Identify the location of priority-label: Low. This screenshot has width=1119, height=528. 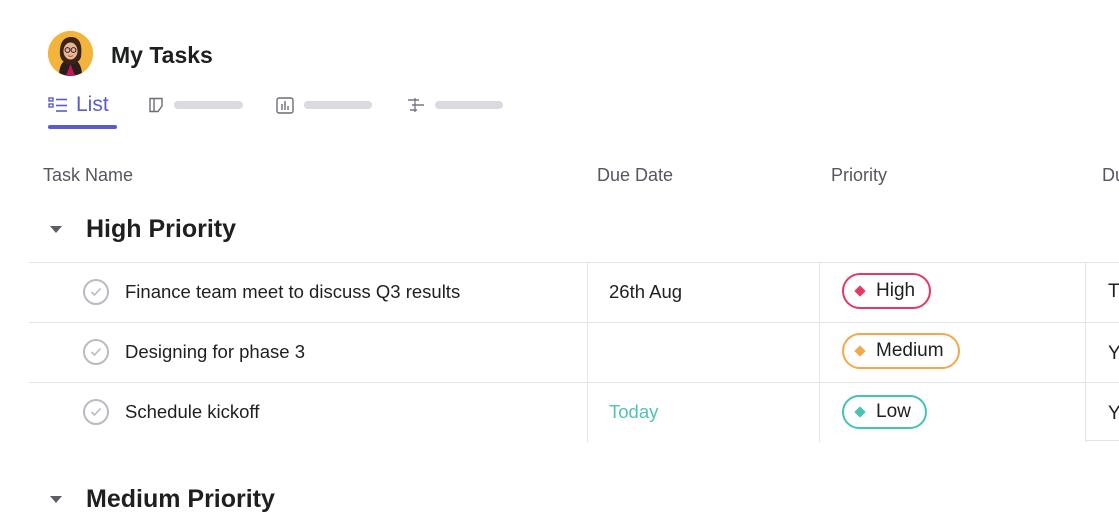
(893, 411).